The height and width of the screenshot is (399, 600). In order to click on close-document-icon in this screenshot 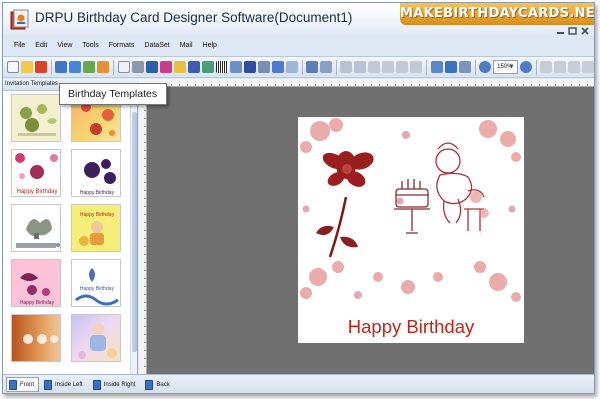, I will do `click(41, 67)`.